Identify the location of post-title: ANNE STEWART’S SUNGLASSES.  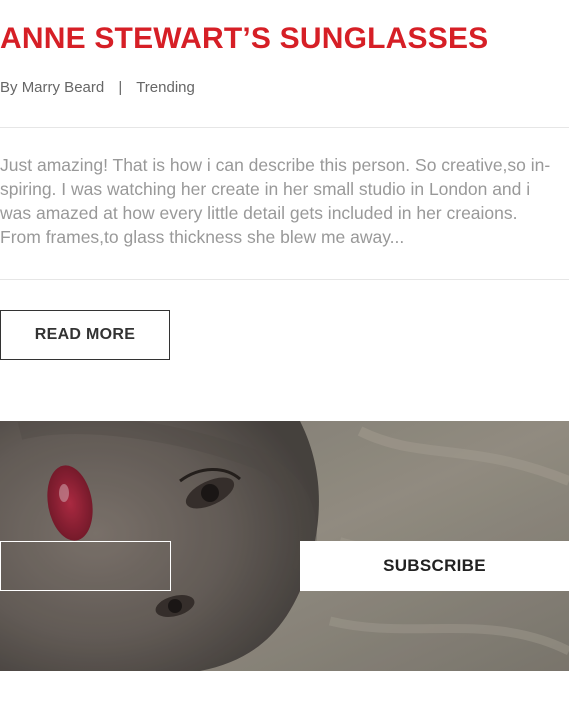
(244, 39).